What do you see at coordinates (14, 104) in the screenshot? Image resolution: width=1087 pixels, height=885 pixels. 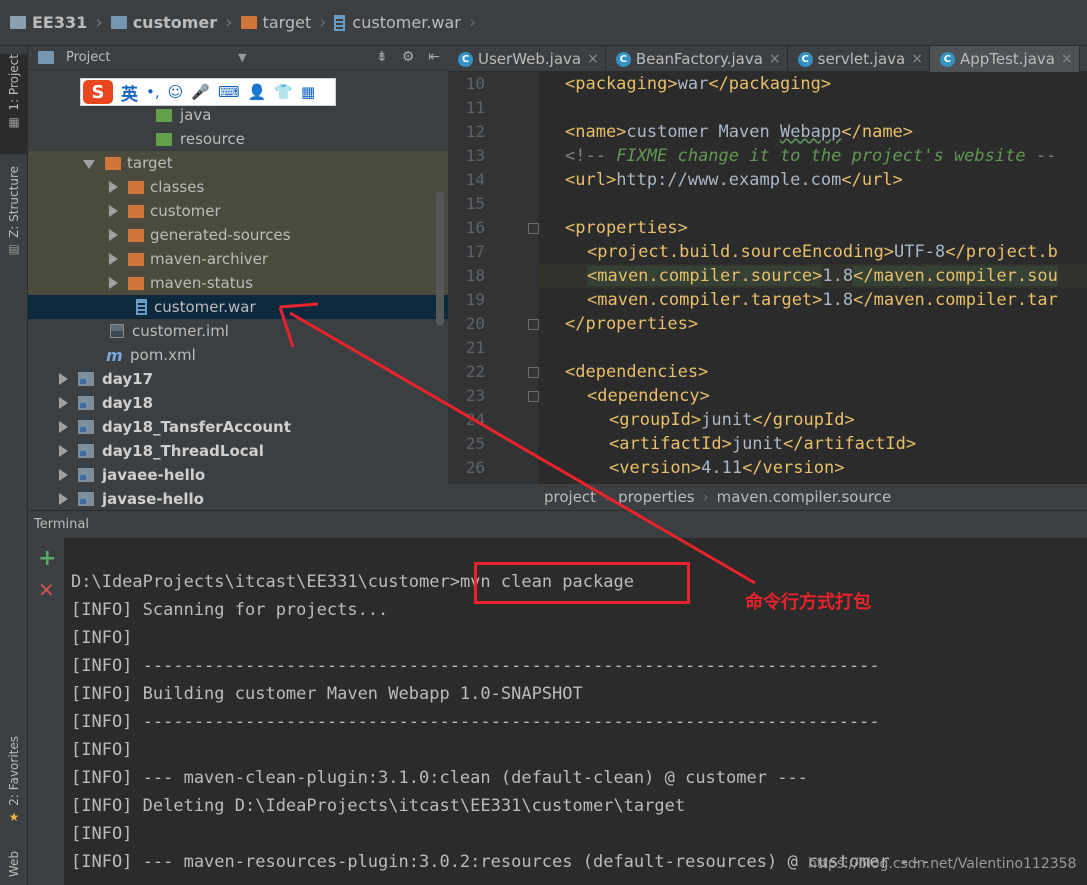 I see `tool-tab-project: 1: Project ▦` at bounding box center [14, 104].